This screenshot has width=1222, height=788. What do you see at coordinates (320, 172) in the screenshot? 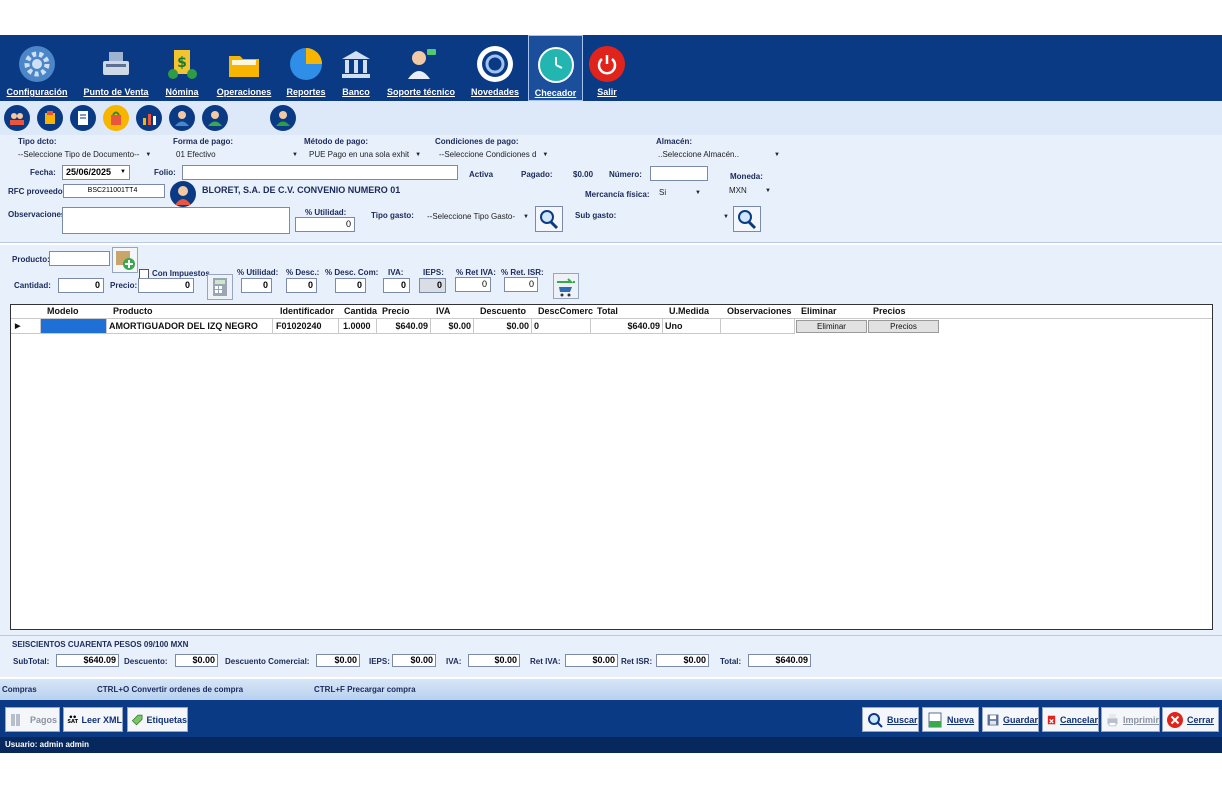
I see `folio-input` at bounding box center [320, 172].